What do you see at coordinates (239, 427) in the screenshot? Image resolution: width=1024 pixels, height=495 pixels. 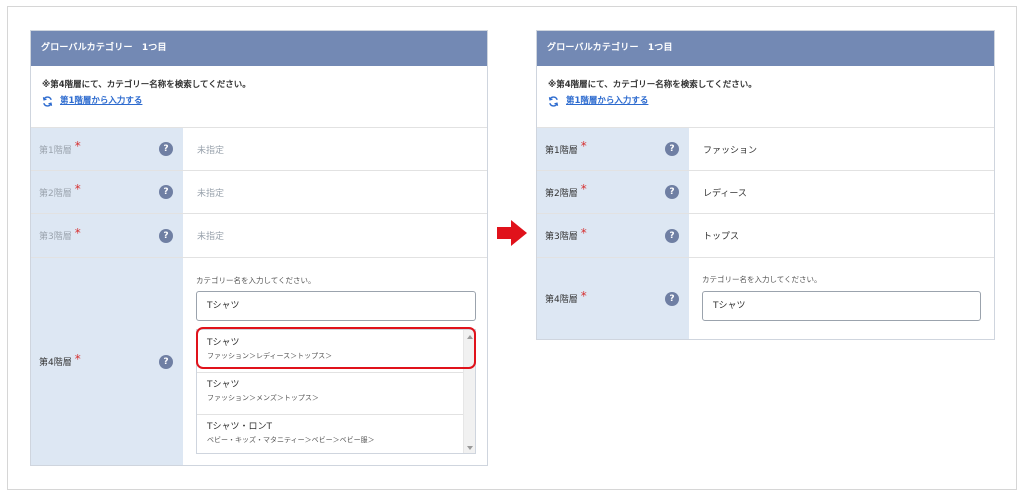 I see `suggestion-title: Tシャツ・ロンT` at bounding box center [239, 427].